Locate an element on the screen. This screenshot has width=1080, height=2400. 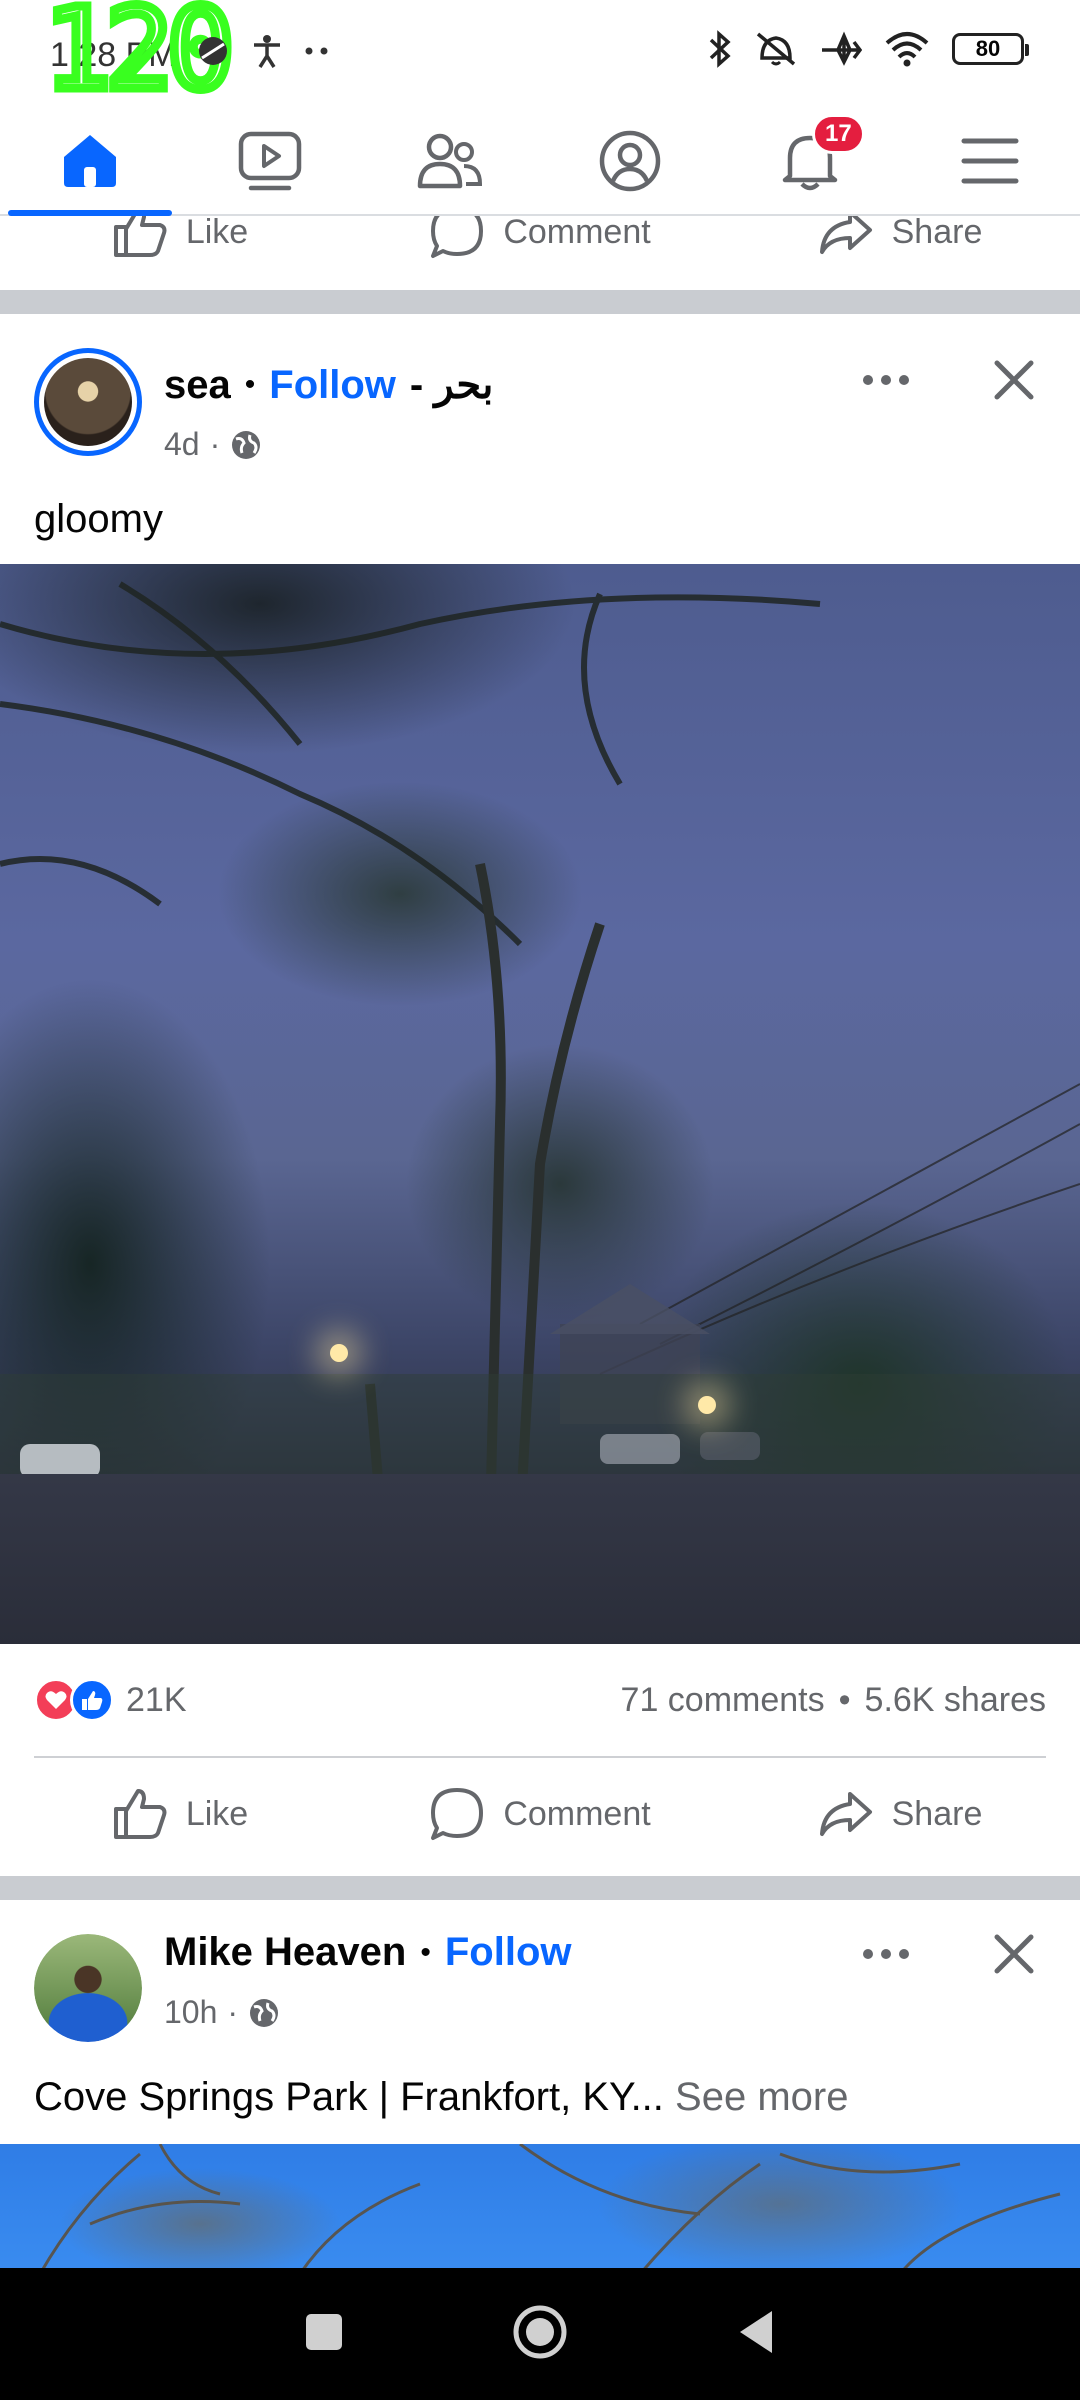
action-row: Like Comment Share is located at coordinates (540, 1814).